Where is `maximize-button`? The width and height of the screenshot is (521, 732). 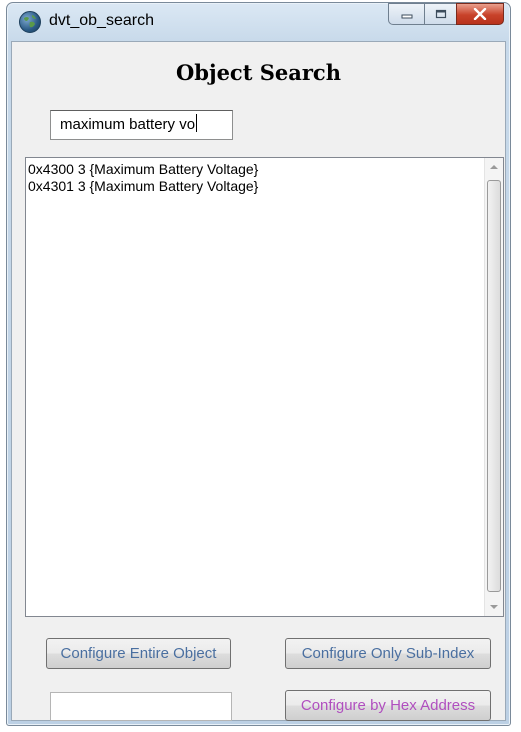 maximize-button is located at coordinates (440, 14).